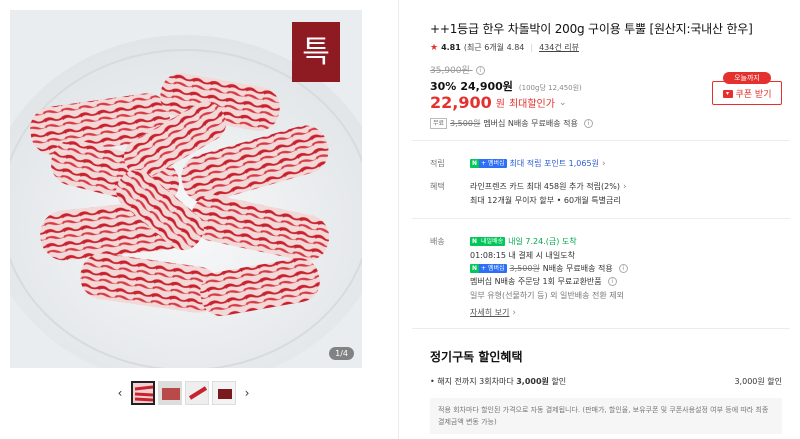 The image size is (800, 439). I want to click on delivery-more-link: 자세히 보기, so click(489, 312).